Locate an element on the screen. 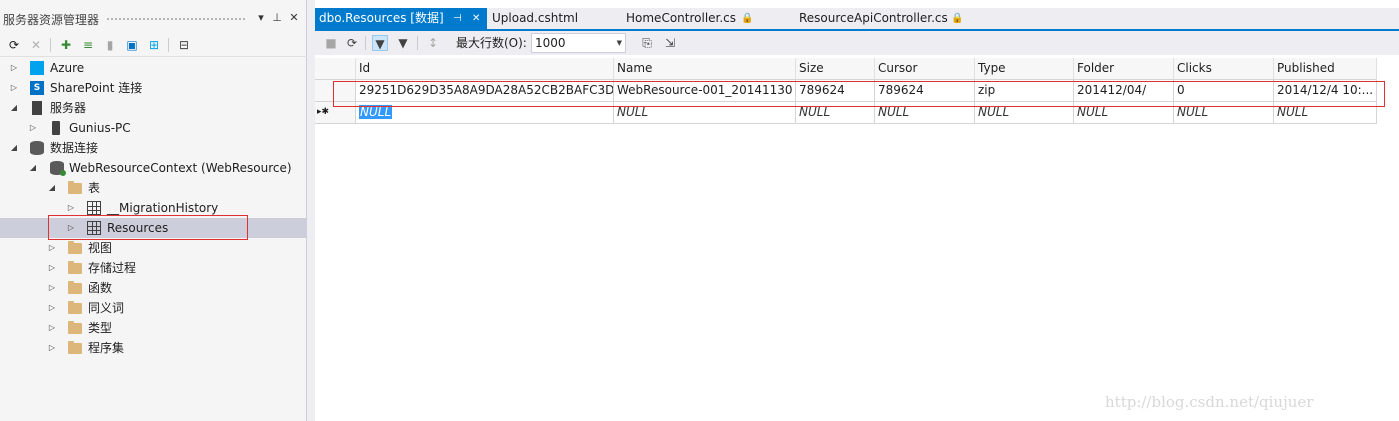  tab-homecontroller: HomeController.cs 🔒 is located at coordinates (696, 18).